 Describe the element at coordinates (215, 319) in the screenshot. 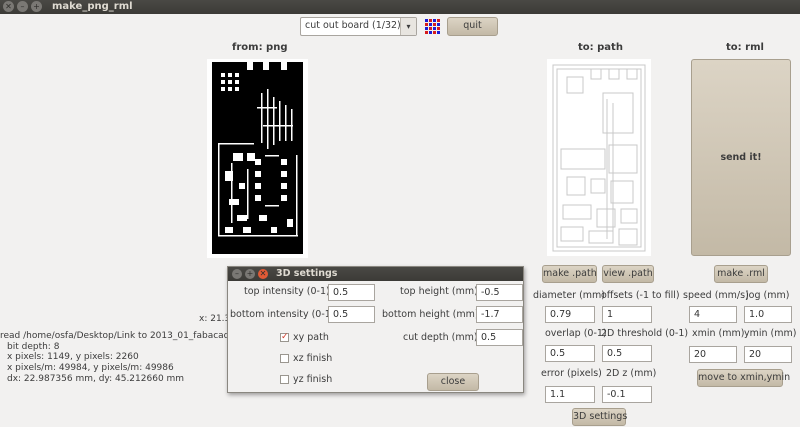

I see `x-readout: x: 21.3` at that location.